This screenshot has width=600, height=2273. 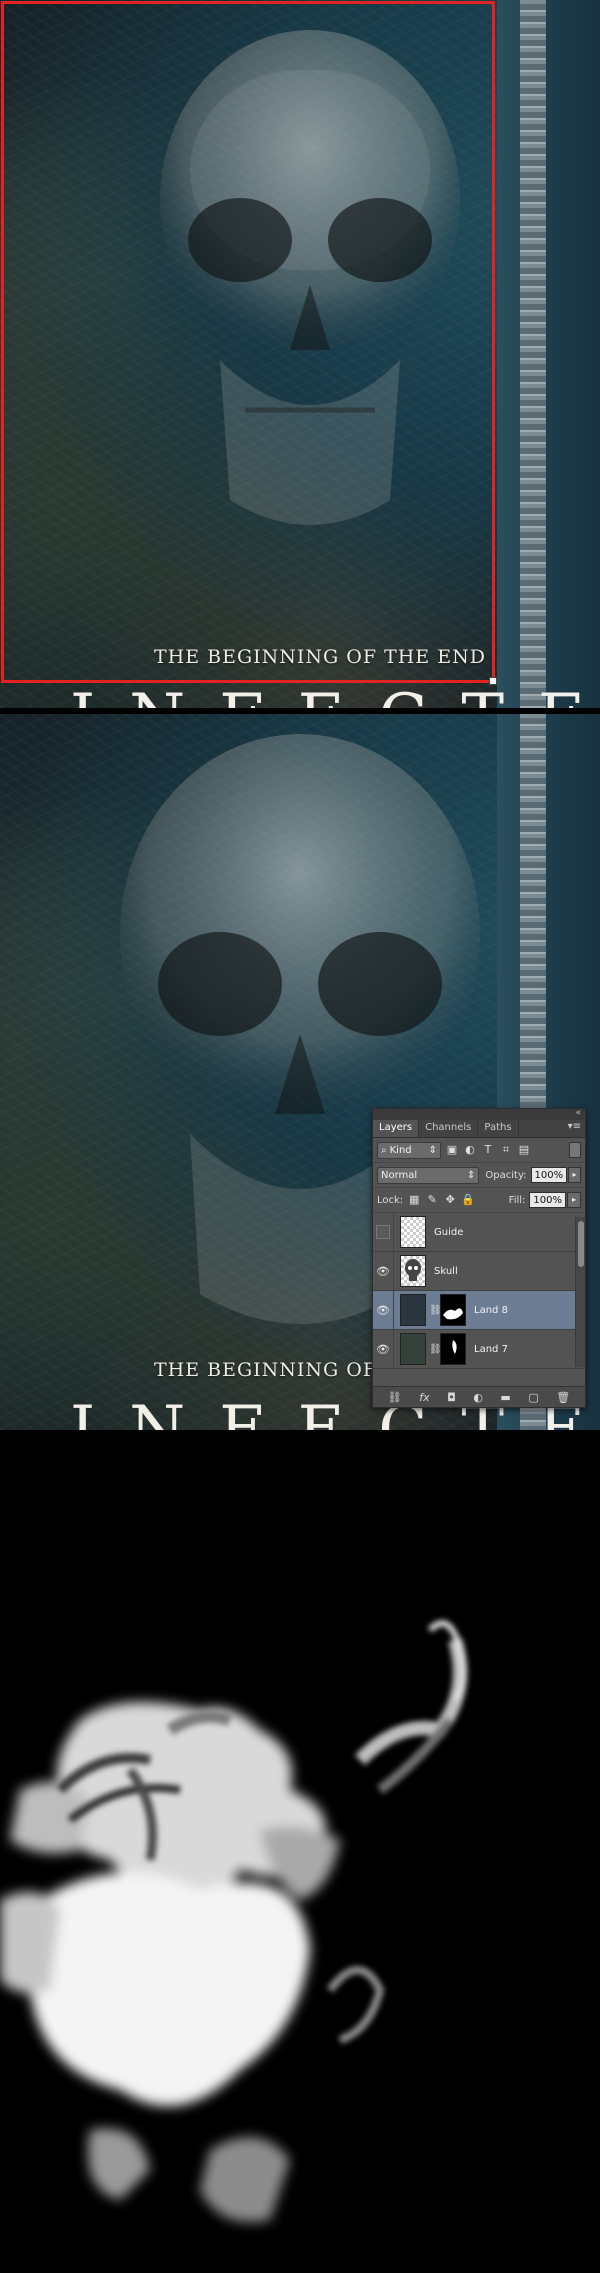 I want to click on layer-row-land-8: 👁 ⛓ Land 8, so click(x=479, y=1310).